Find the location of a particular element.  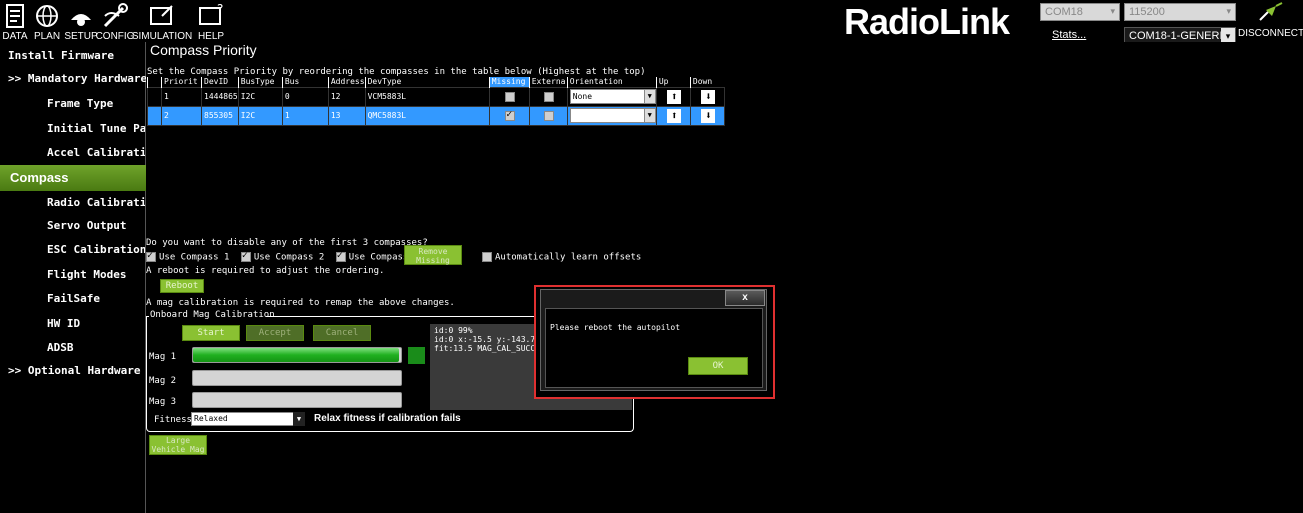

mag1-status-indicator is located at coordinates (416, 355).